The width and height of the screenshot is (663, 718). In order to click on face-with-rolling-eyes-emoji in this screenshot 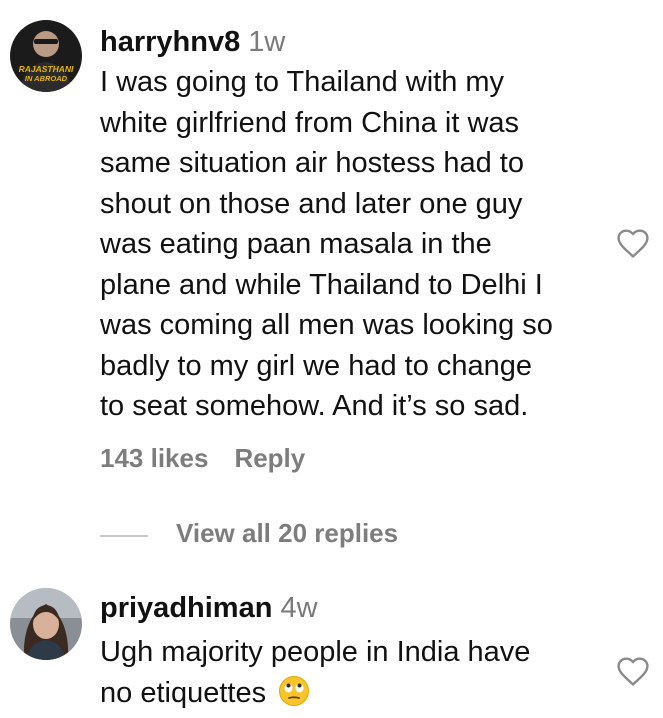, I will do `click(294, 691)`.